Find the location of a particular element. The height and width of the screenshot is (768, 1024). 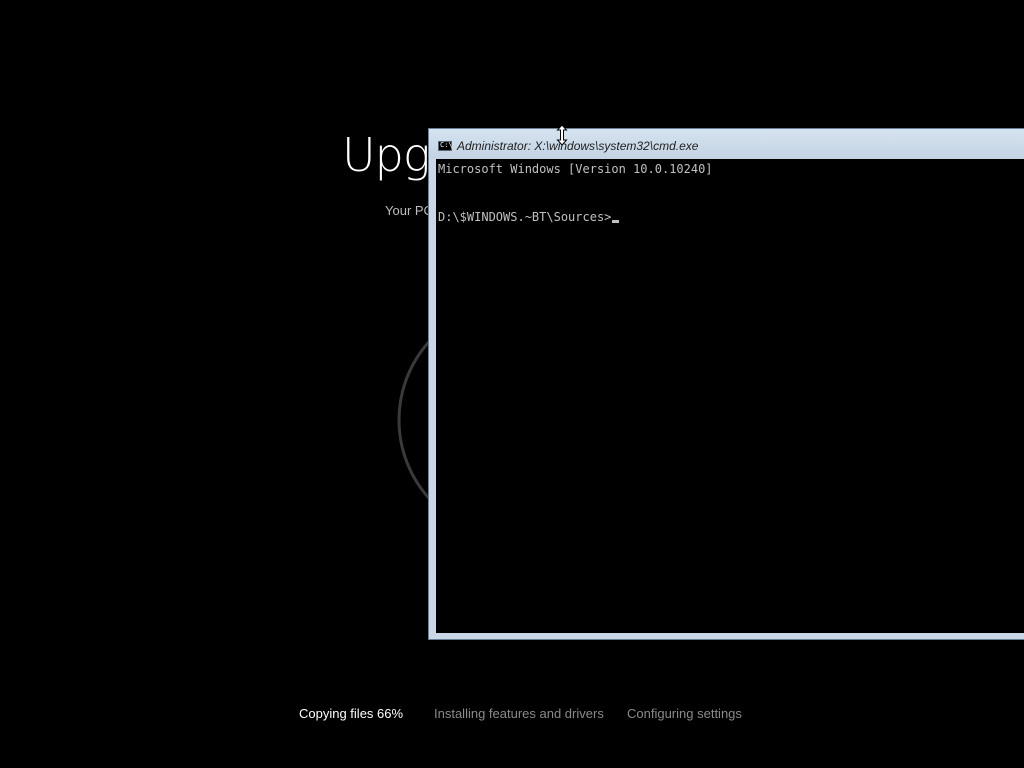

console-prompt-line: D:\$WINDOWS.~BT\Sources> is located at coordinates (529, 217).